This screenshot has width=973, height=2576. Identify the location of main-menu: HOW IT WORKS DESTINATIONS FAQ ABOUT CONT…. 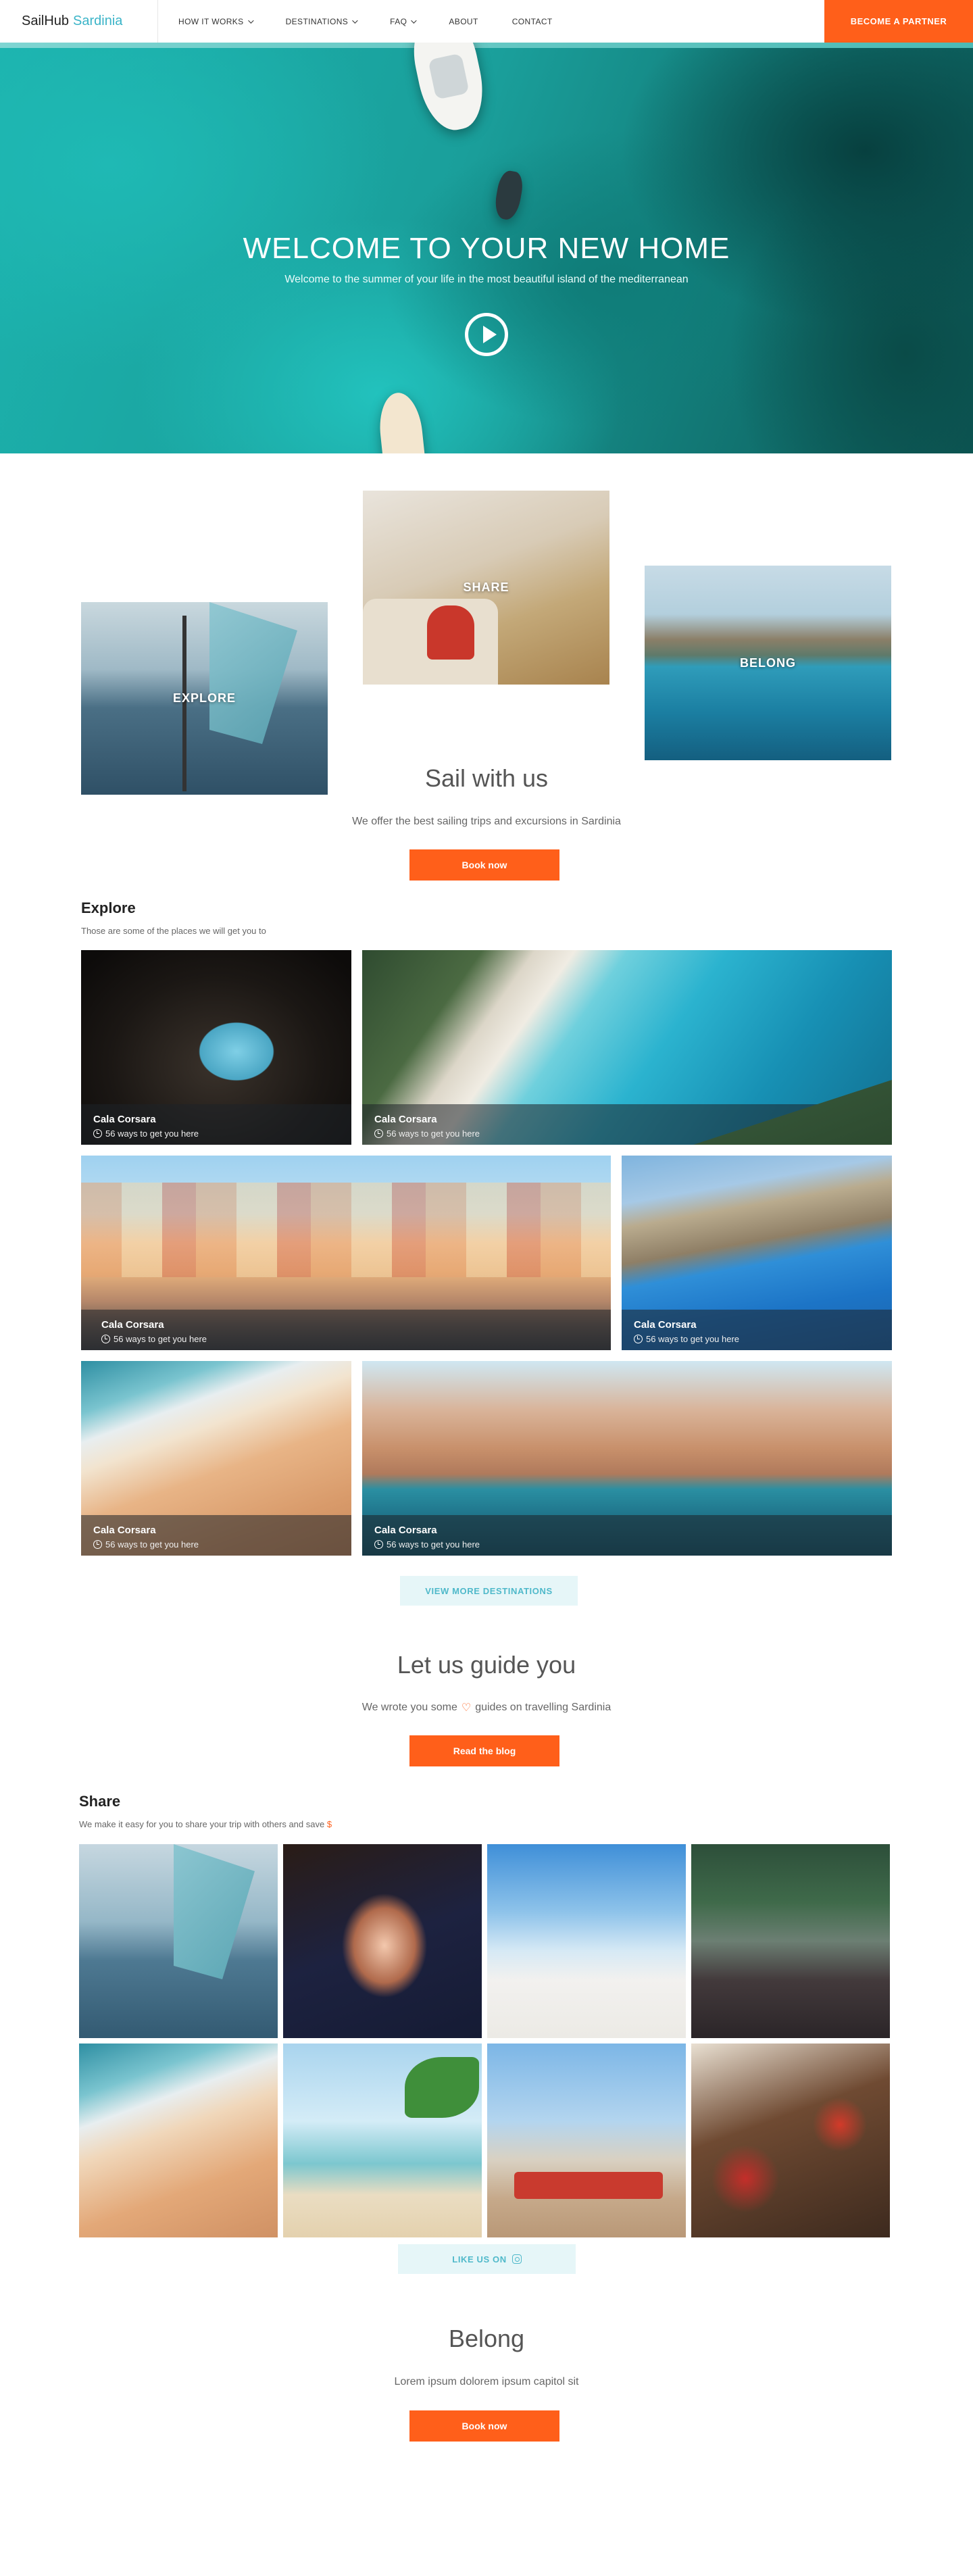
(366, 22).